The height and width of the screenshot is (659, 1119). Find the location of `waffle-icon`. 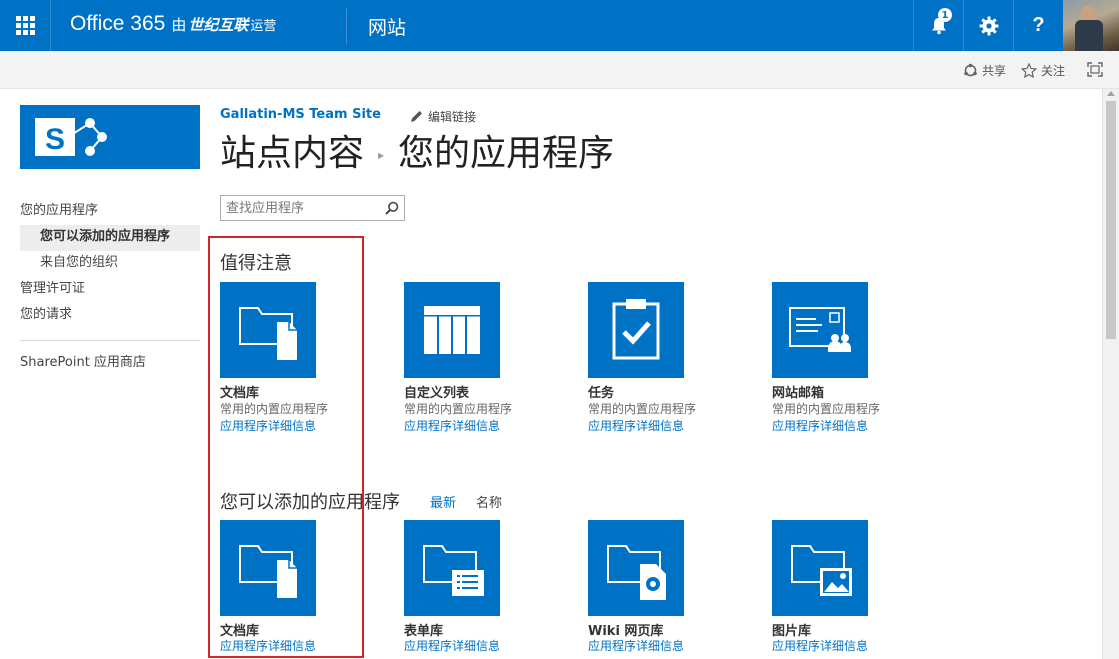

waffle-icon is located at coordinates (25, 25).